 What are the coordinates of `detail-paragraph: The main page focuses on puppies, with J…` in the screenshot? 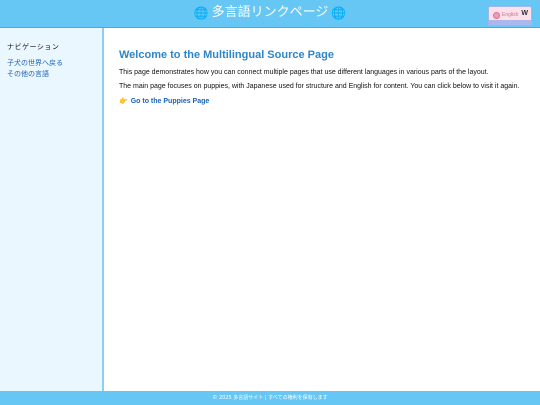 It's located at (319, 86).